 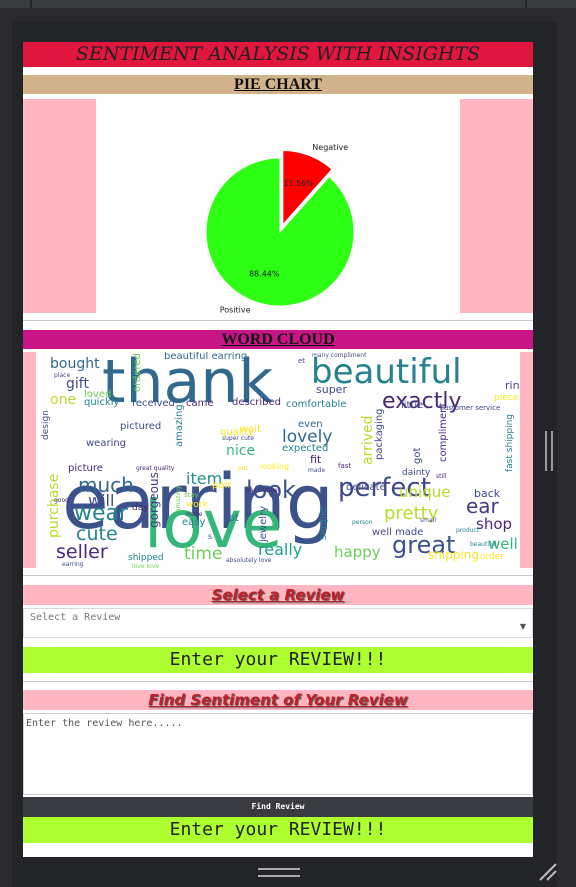 I want to click on word-cloud-word: wearing, so click(x=106, y=443).